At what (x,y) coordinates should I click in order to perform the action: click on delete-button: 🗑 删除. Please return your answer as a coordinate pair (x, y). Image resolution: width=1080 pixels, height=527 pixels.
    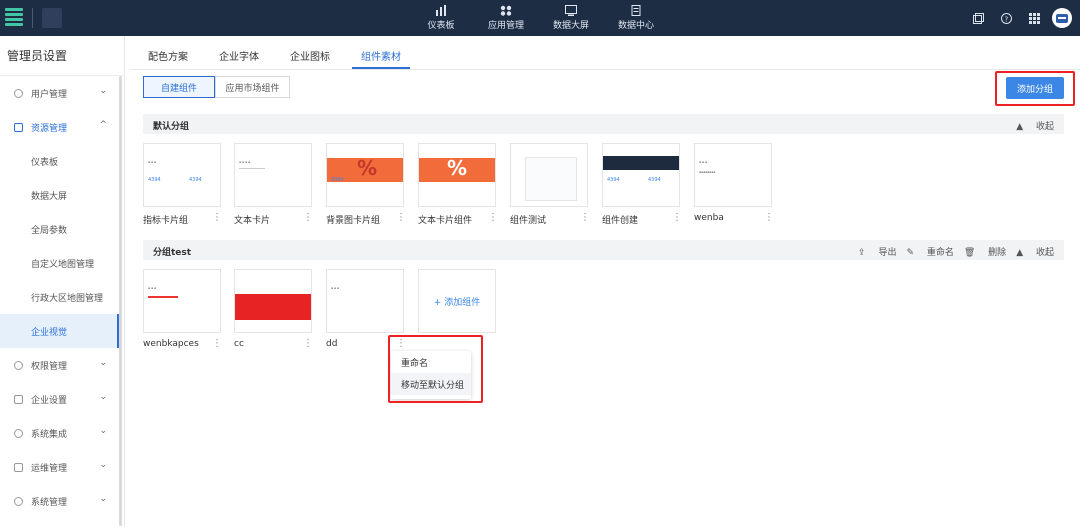
    Looking at the image, I should click on (985, 251).